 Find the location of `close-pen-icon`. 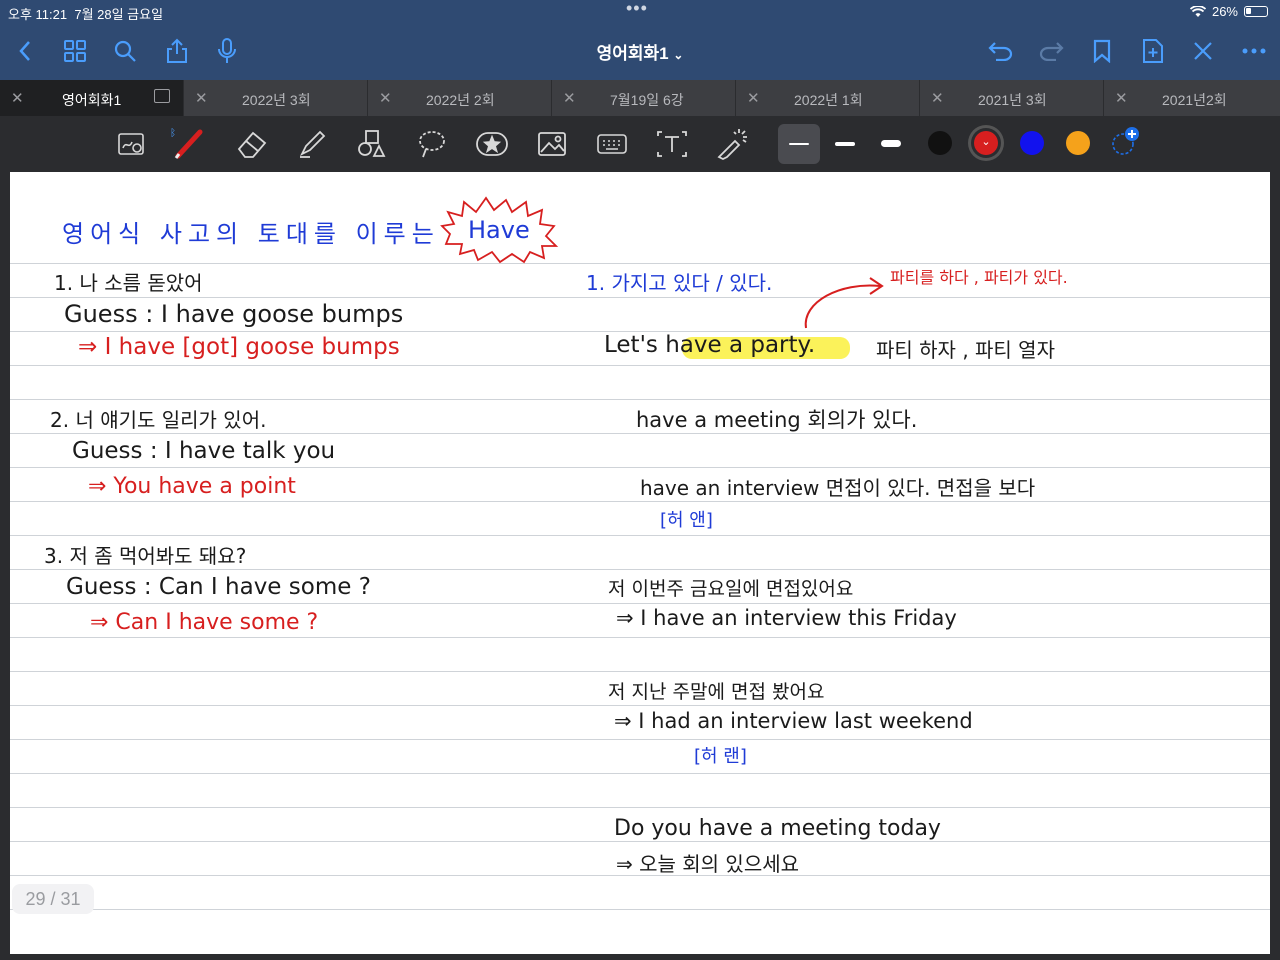

close-pen-icon is located at coordinates (1203, 51).